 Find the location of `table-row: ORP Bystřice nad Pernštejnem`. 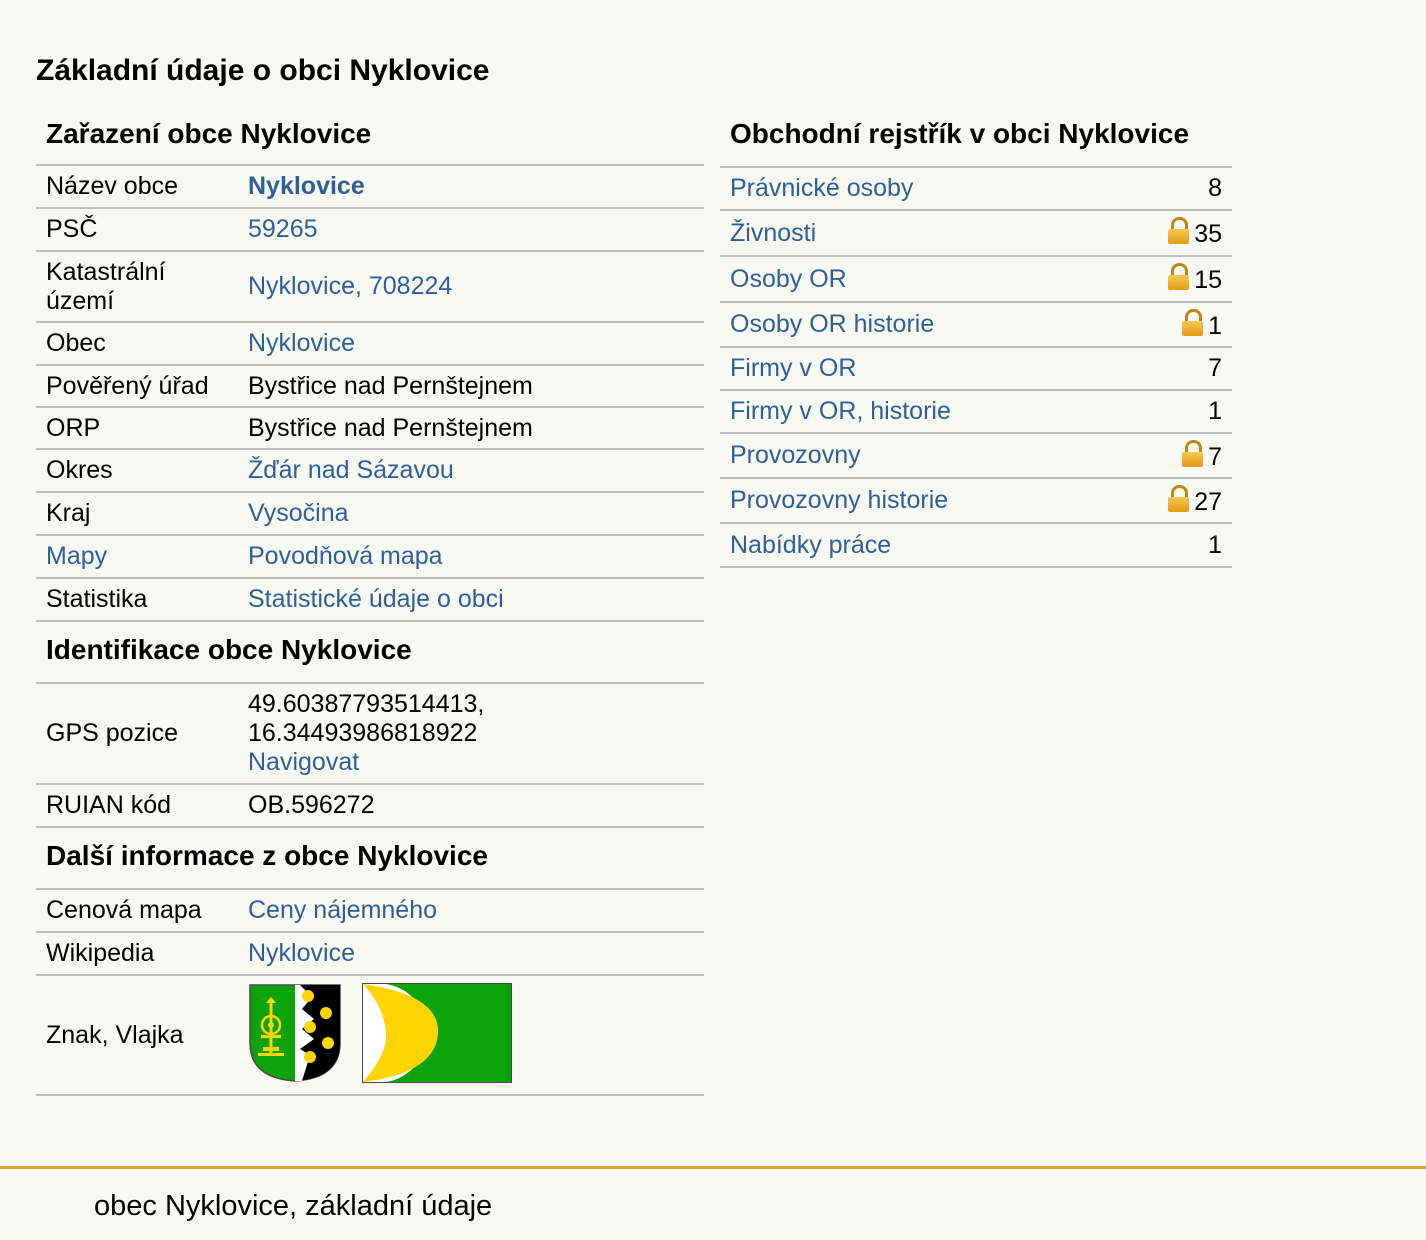

table-row: ORP Bystřice nad Pernštejnem is located at coordinates (370, 428).